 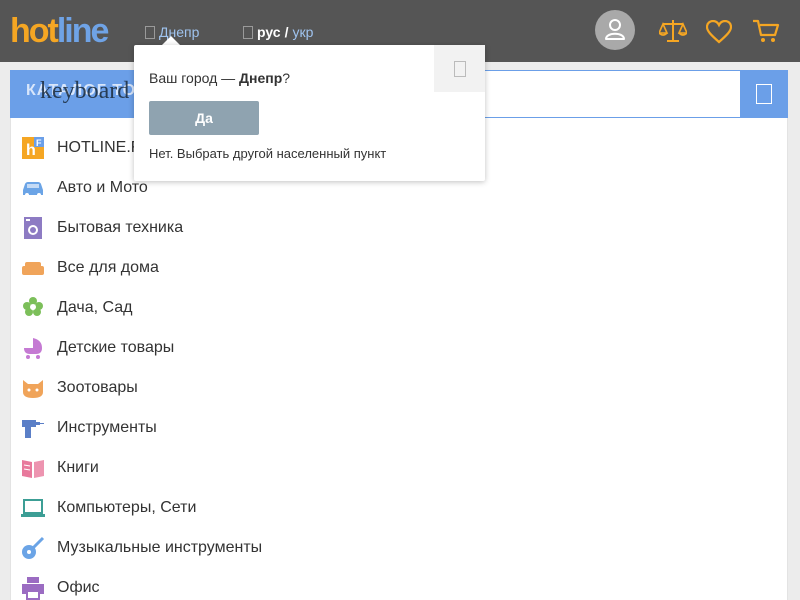 I want to click on cat-icon, so click(x=33, y=388).